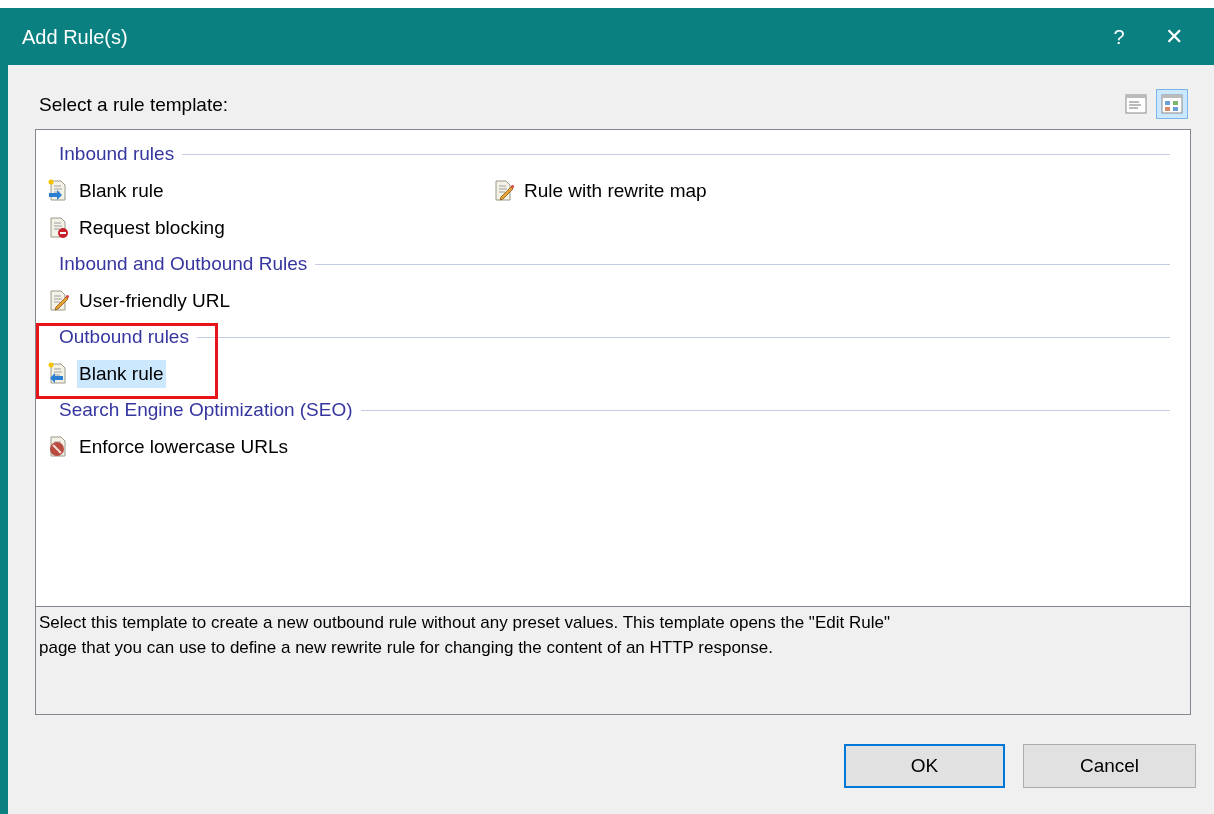  Describe the element at coordinates (154, 300) in the screenshot. I see `rule-template-item: User-friendly URL` at that location.